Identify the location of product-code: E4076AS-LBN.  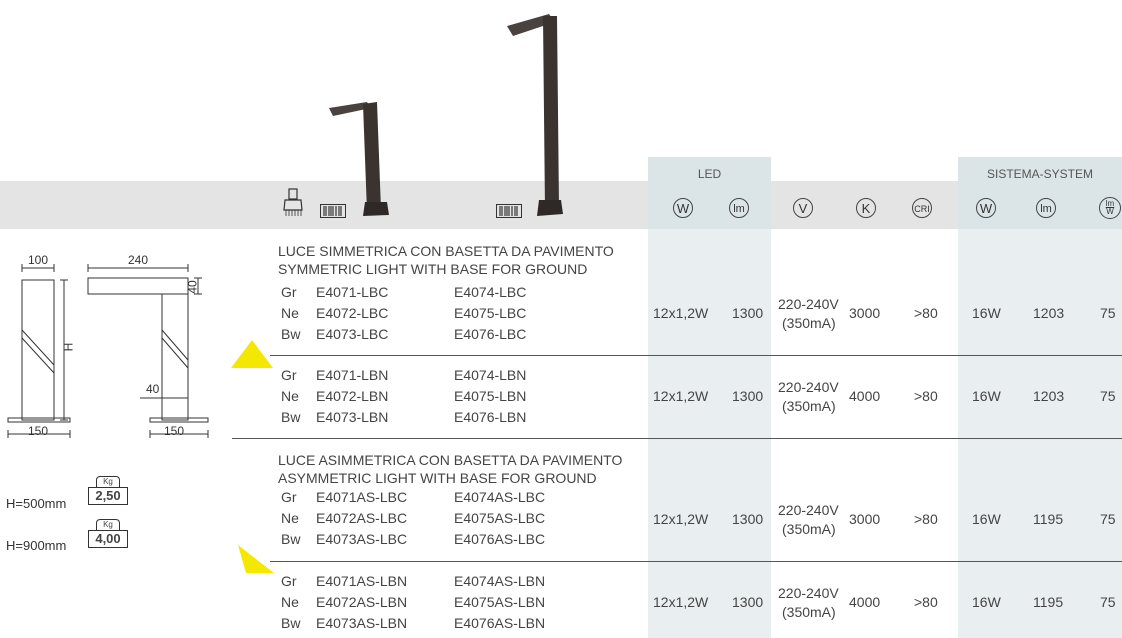
(500, 623).